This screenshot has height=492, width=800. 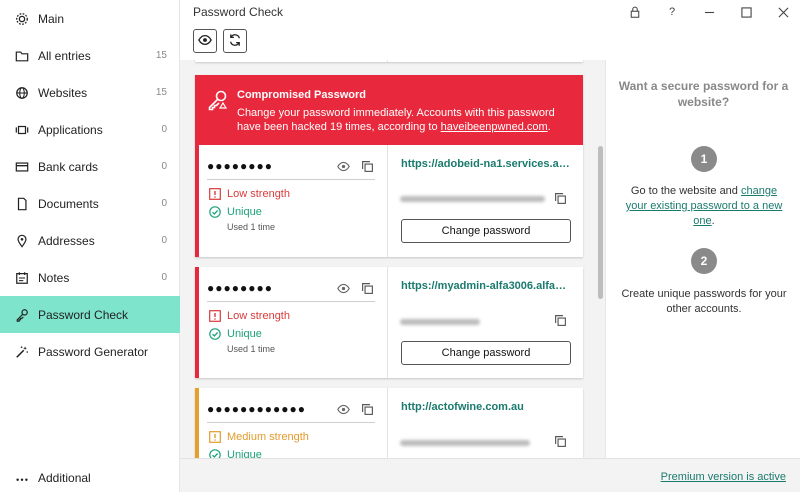 What do you see at coordinates (70, 129) in the screenshot?
I see `sidebar-item-label: Applications` at bounding box center [70, 129].